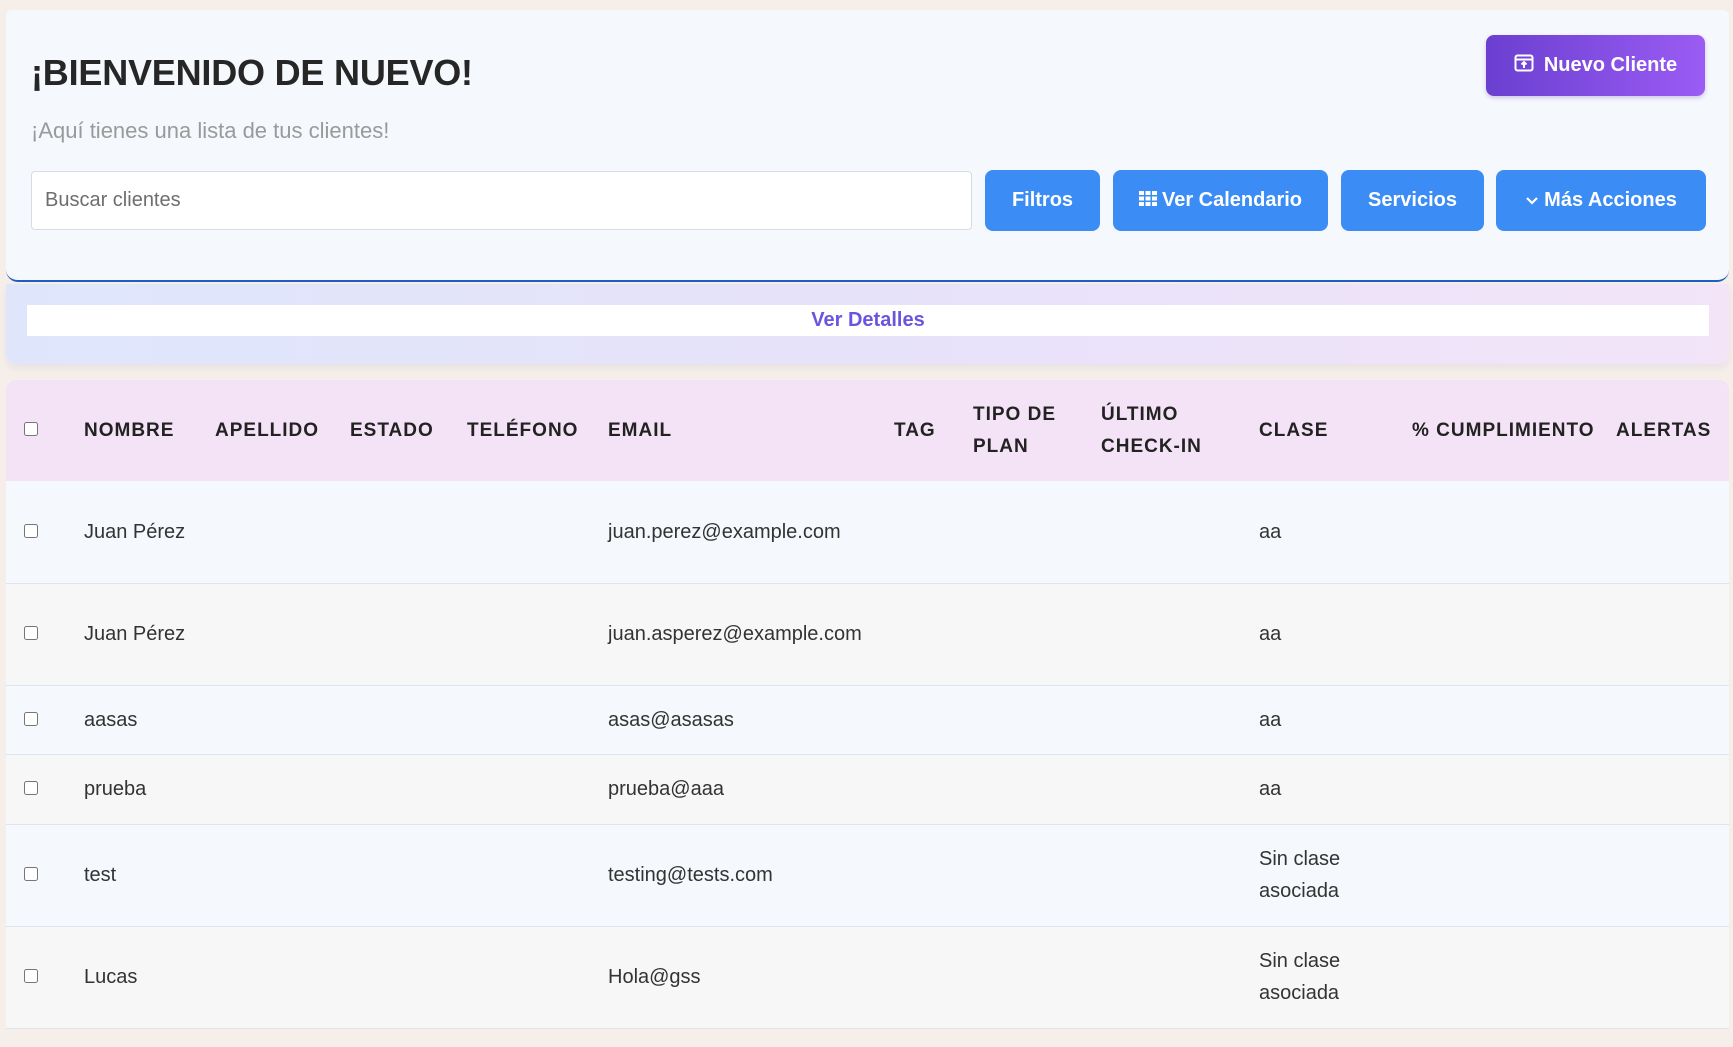 The width and height of the screenshot is (1733, 1047). What do you see at coordinates (867, 789) in the screenshot?
I see `table-row: prueba prueba@aaa aa` at bounding box center [867, 789].